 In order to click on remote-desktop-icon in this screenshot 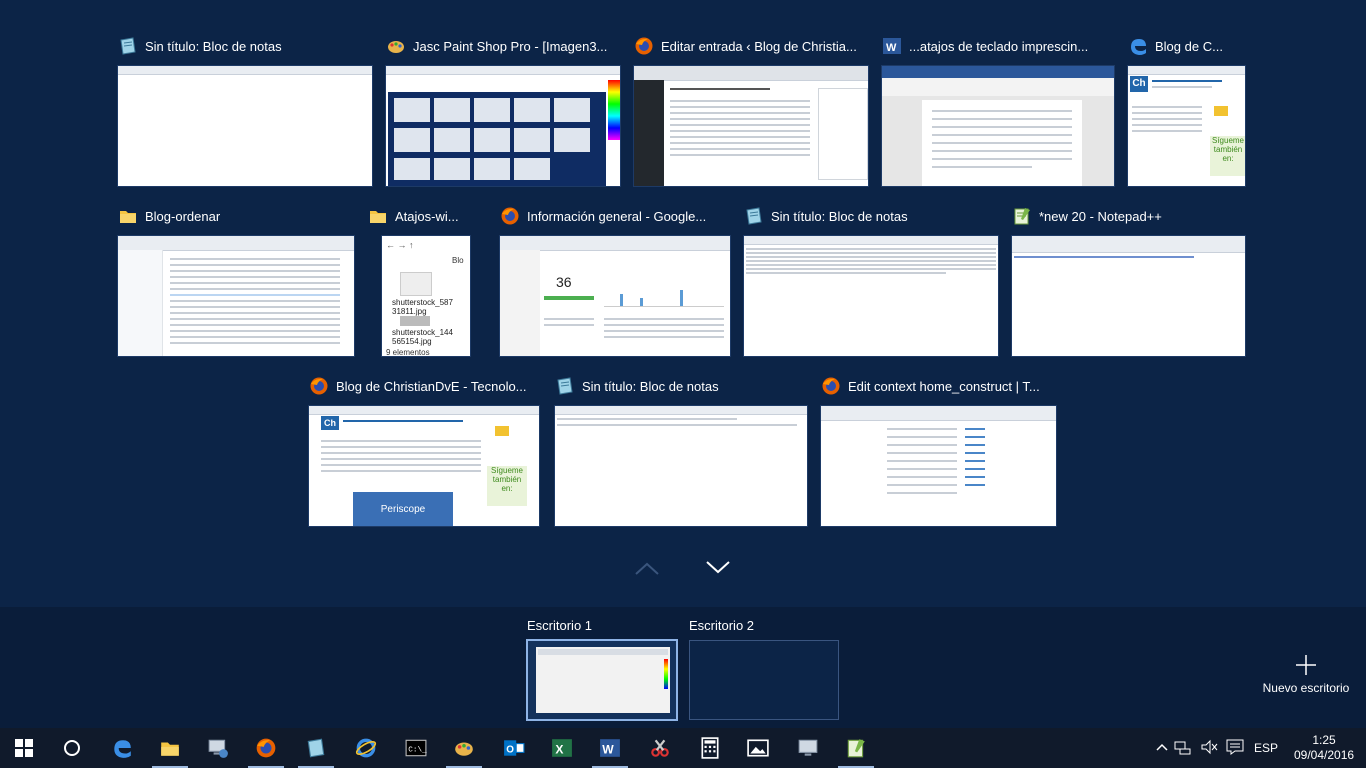, I will do `click(808, 747)`.